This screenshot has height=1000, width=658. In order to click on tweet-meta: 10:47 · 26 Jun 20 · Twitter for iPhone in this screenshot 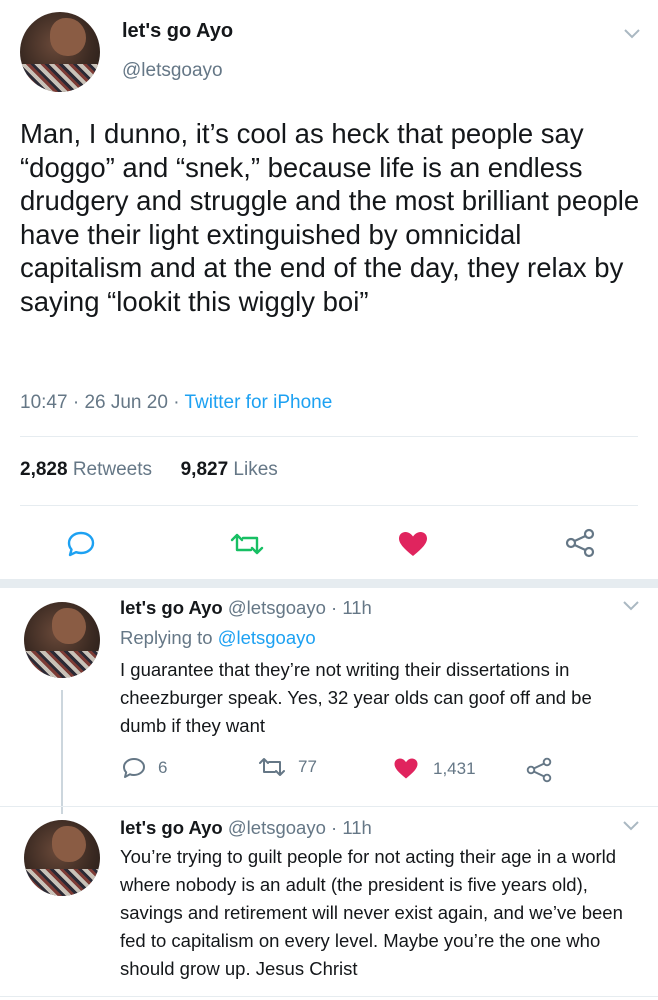, I will do `click(176, 403)`.